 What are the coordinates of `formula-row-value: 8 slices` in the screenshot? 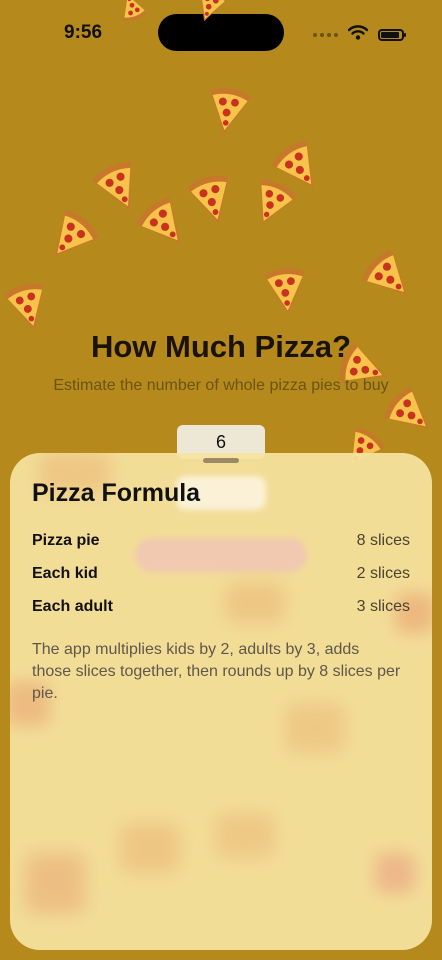 It's located at (383, 540).